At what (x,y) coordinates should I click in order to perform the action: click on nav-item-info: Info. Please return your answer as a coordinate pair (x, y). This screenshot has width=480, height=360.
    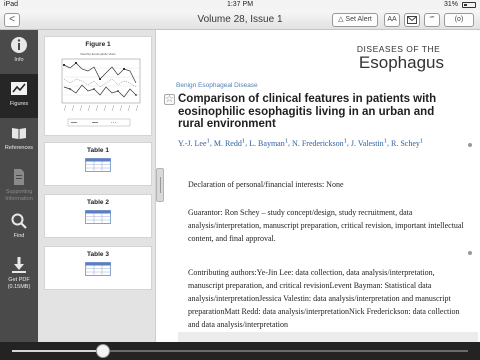
    Looking at the image, I should click on (19, 52).